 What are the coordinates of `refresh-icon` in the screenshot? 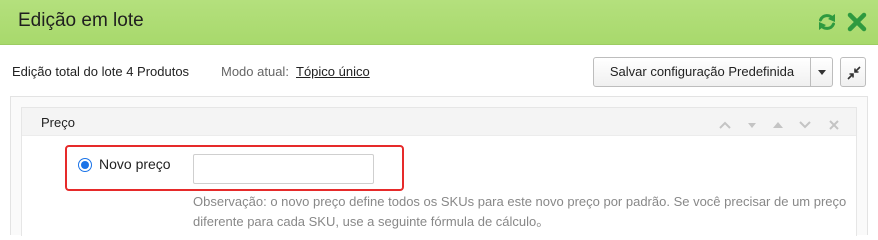 It's located at (827, 22).